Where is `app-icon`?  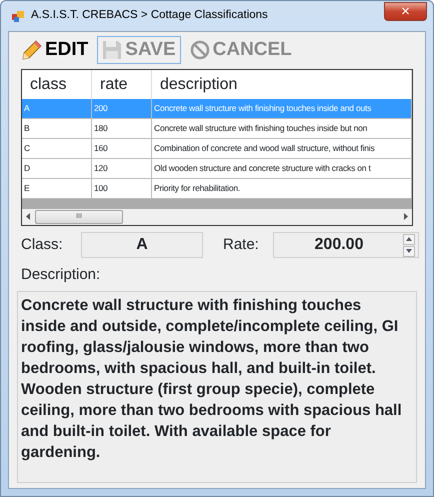
app-icon is located at coordinates (18, 16).